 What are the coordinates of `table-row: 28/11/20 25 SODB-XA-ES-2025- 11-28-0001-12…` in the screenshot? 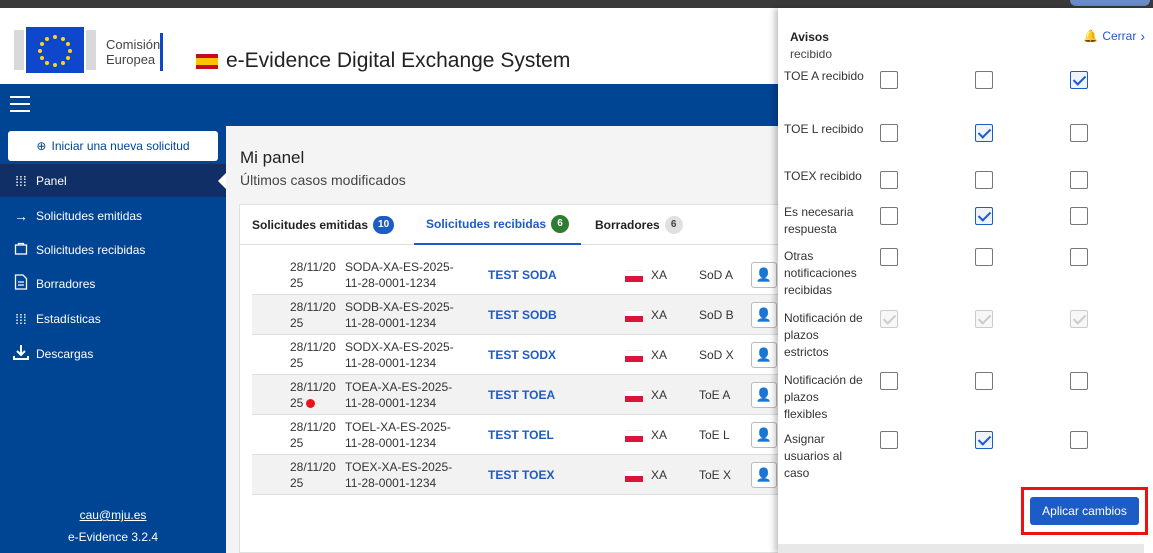 It's located at (526, 315).